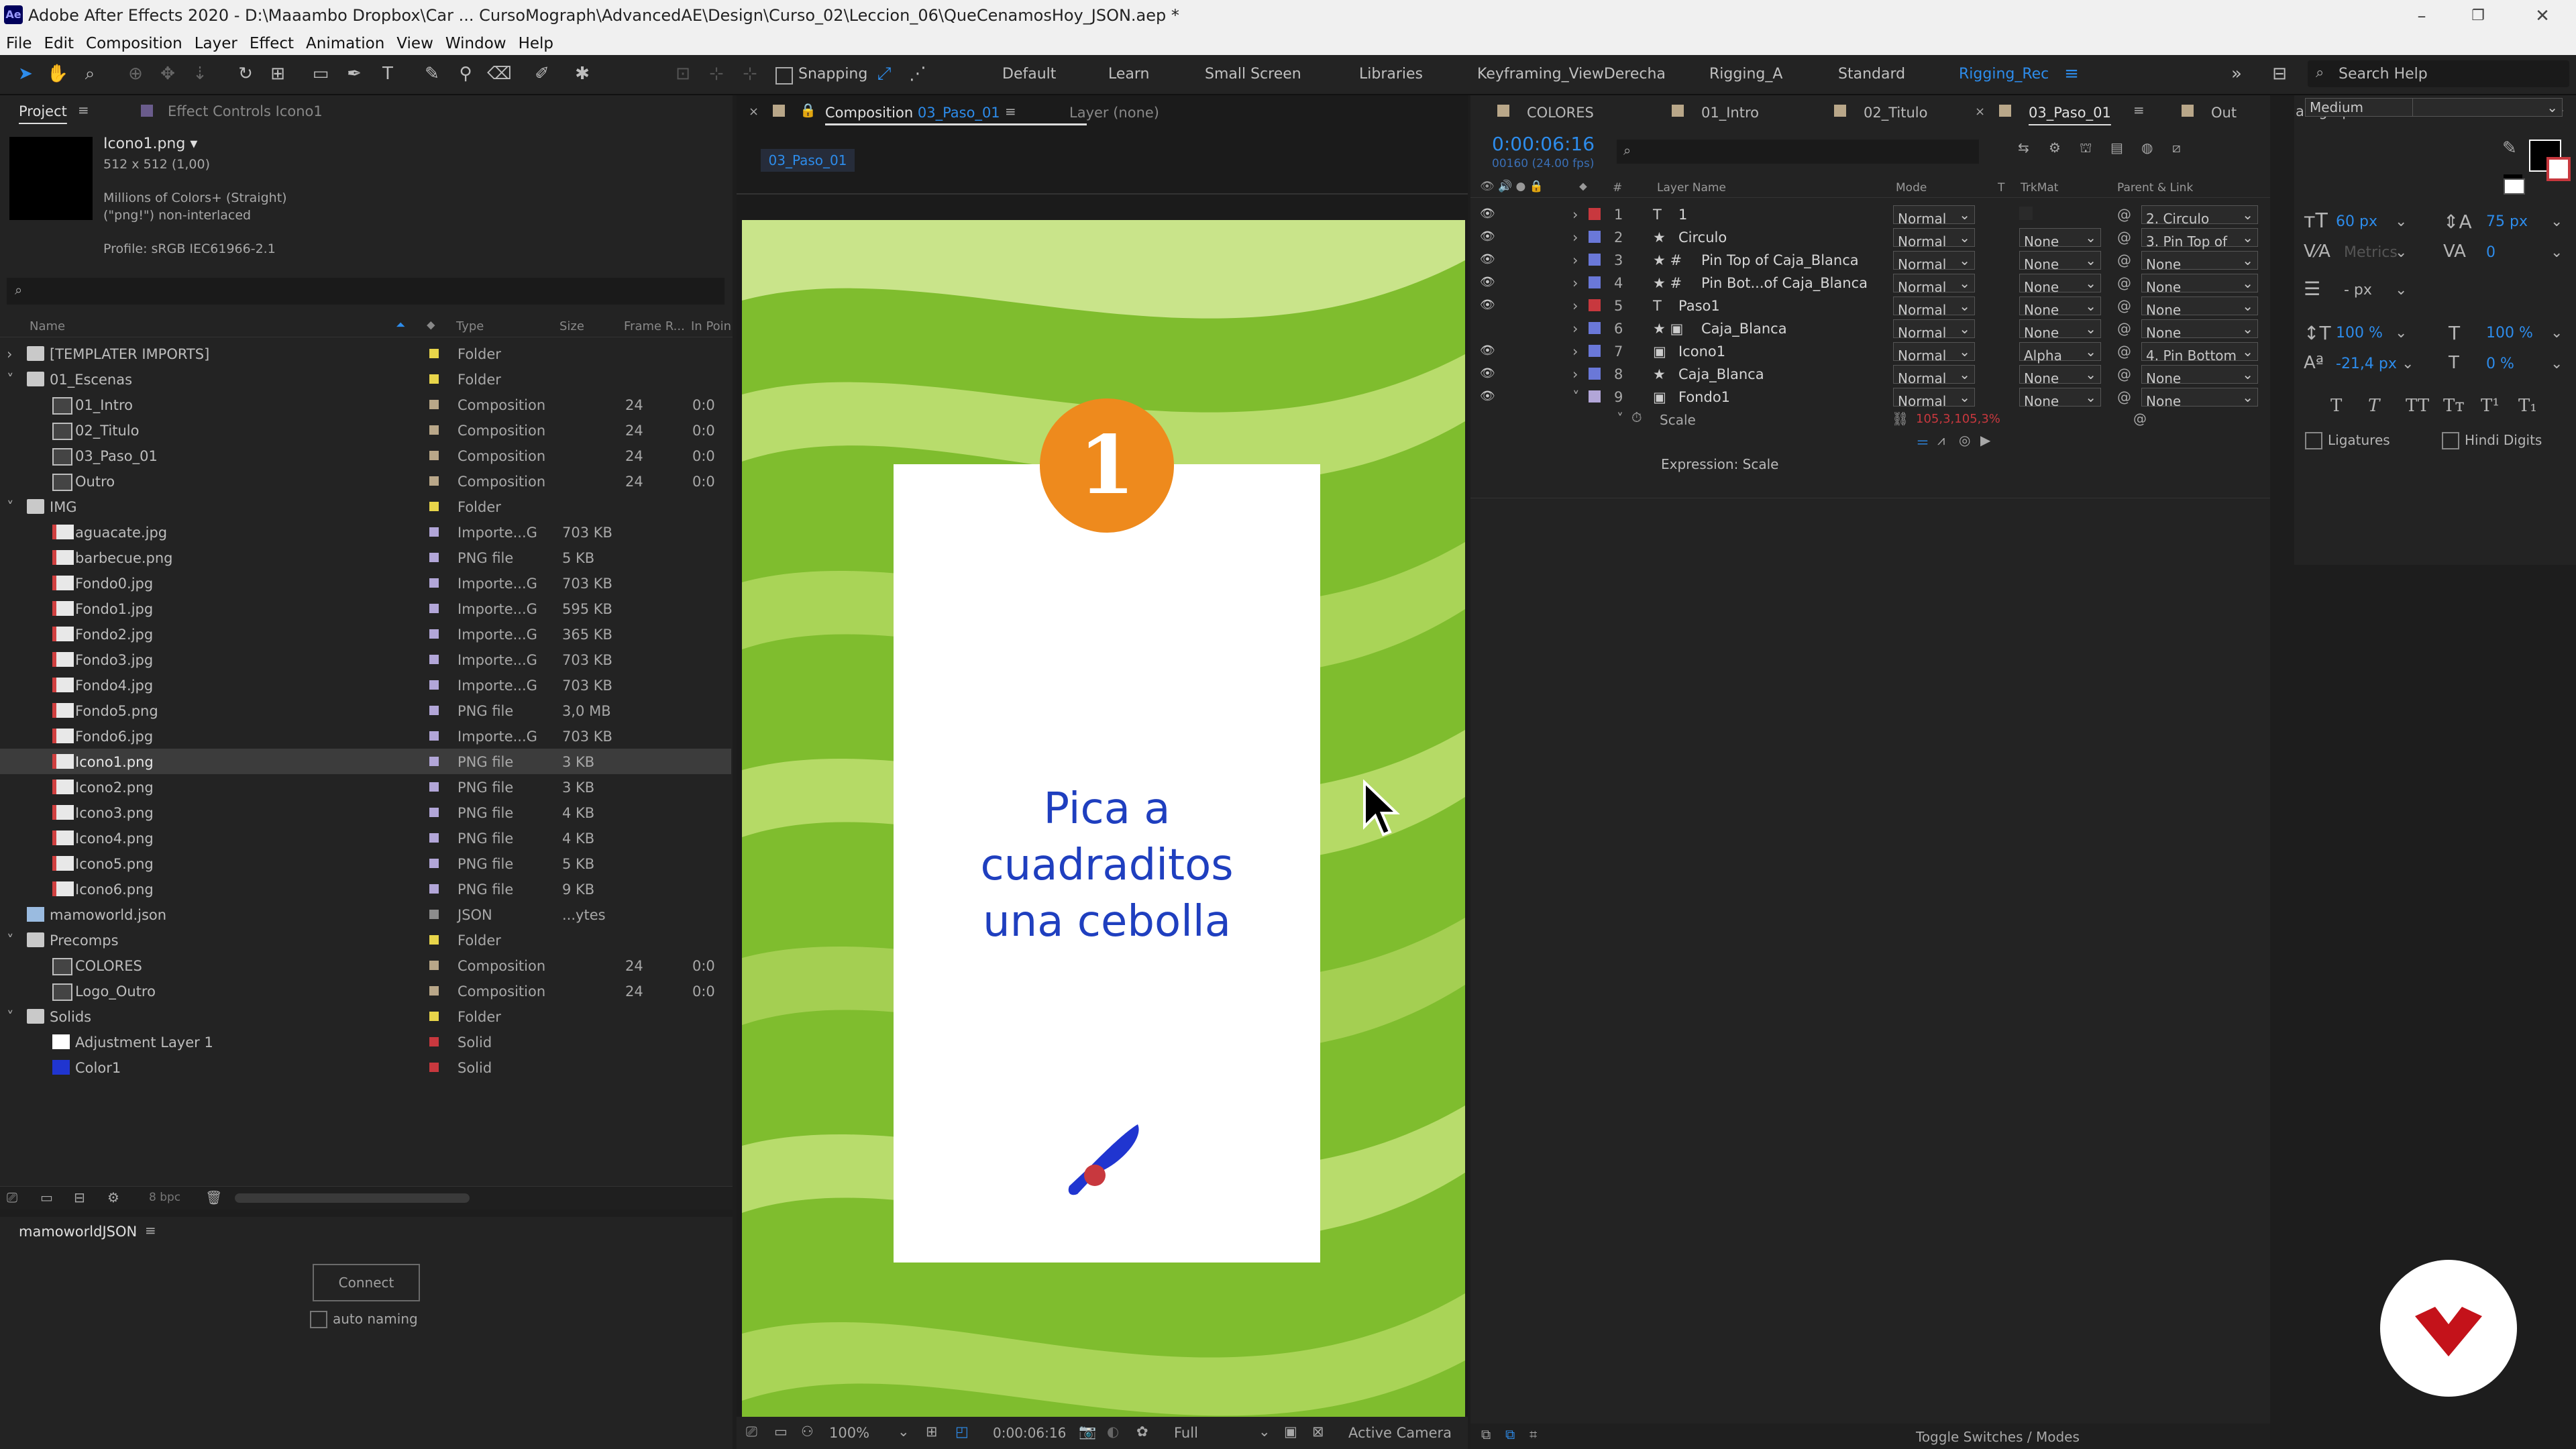 This screenshot has width=2576, height=1449. Describe the element at coordinates (784, 76) in the screenshot. I see `snapping-checkbox` at that location.